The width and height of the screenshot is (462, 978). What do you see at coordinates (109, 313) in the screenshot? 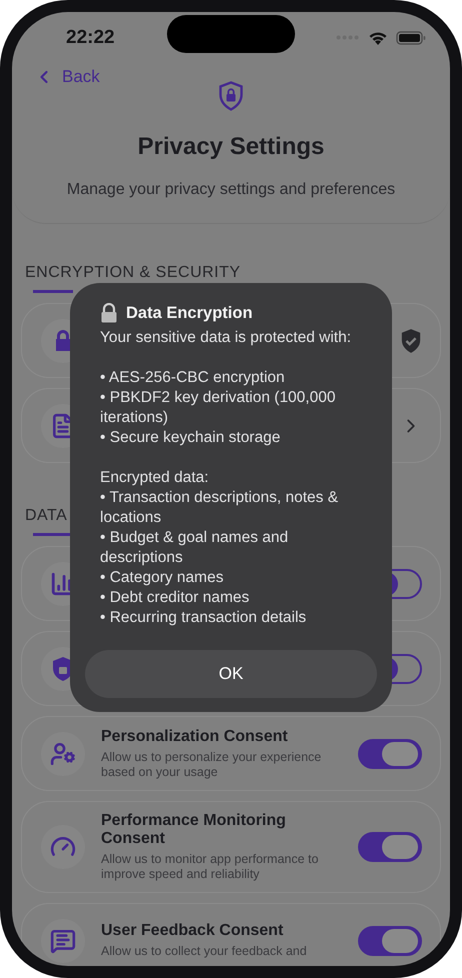
I see `lock-icon` at bounding box center [109, 313].